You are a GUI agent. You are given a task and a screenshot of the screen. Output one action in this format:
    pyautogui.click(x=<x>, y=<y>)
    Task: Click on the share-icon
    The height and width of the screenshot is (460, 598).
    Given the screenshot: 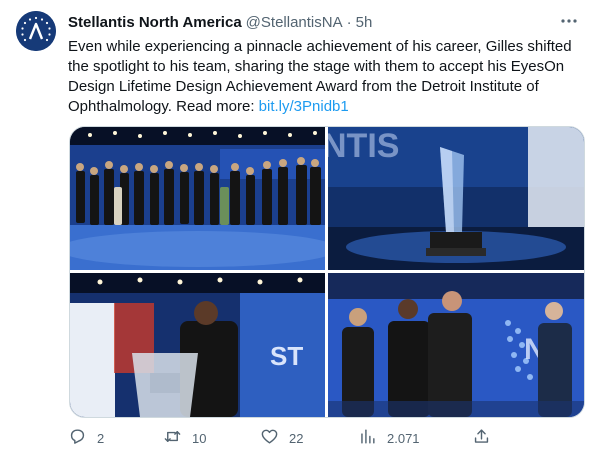 What is the action you would take?
    pyautogui.click(x=481, y=438)
    